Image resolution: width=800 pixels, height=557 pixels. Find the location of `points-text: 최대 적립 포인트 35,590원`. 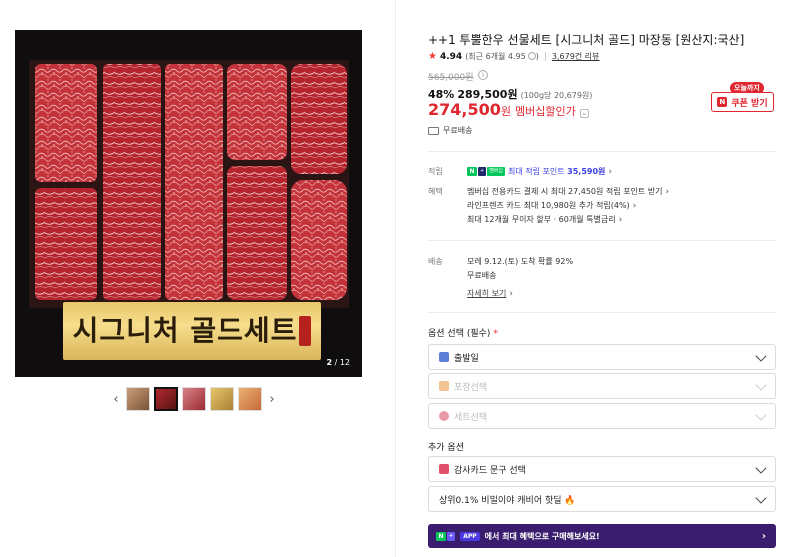

points-text: 최대 적립 포인트 35,590원 is located at coordinates (557, 171).